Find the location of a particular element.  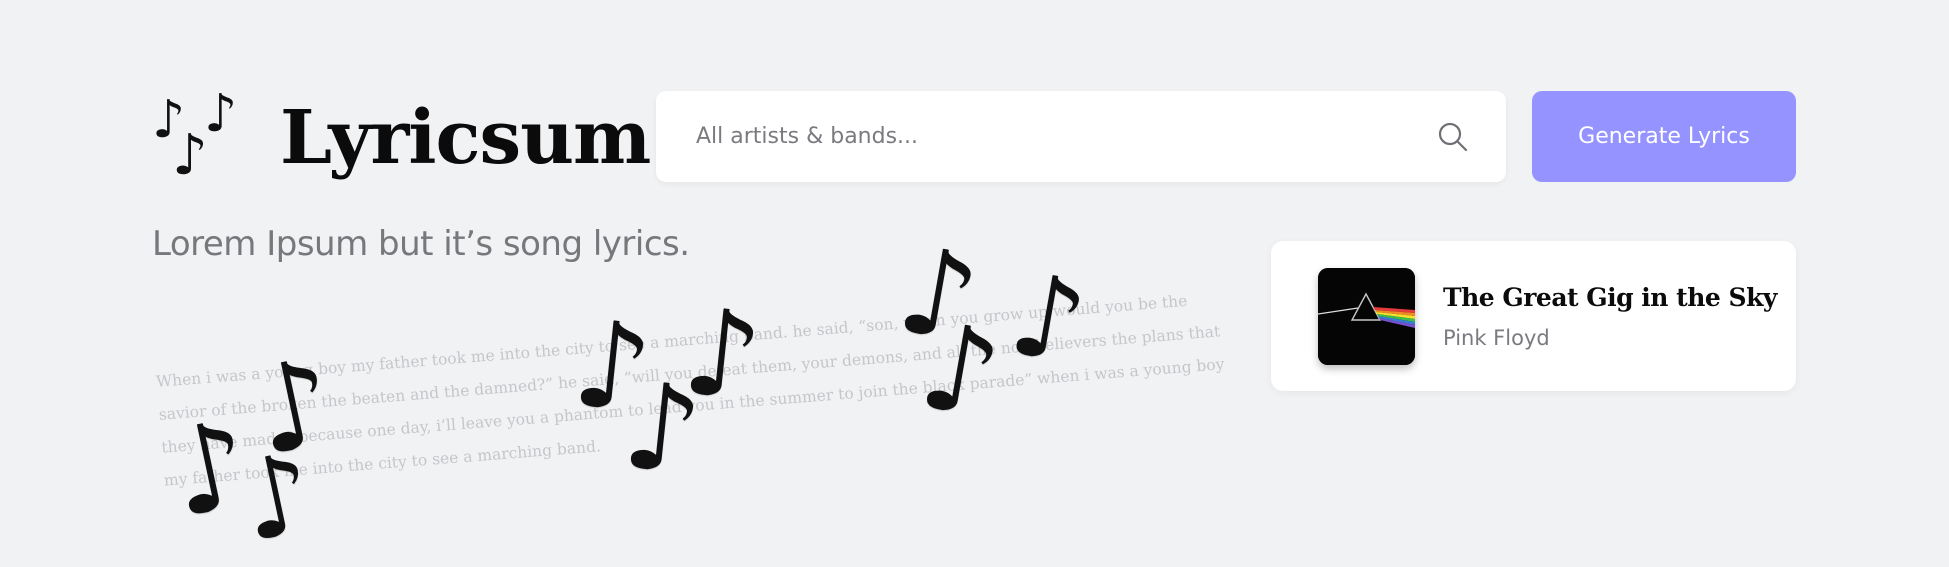

logo: ♪ ♪ ♪ Lyricsum is located at coordinates (400, 136).